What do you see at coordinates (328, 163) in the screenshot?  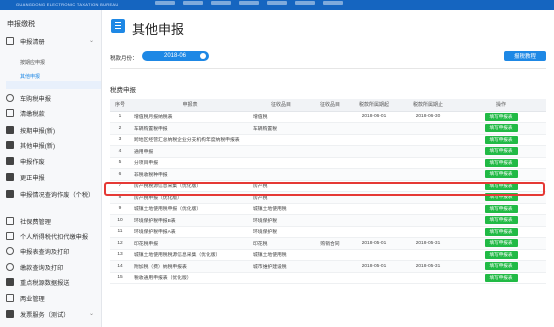 I see `table-row: 5 分项目申报 填写申报表` at bounding box center [328, 163].